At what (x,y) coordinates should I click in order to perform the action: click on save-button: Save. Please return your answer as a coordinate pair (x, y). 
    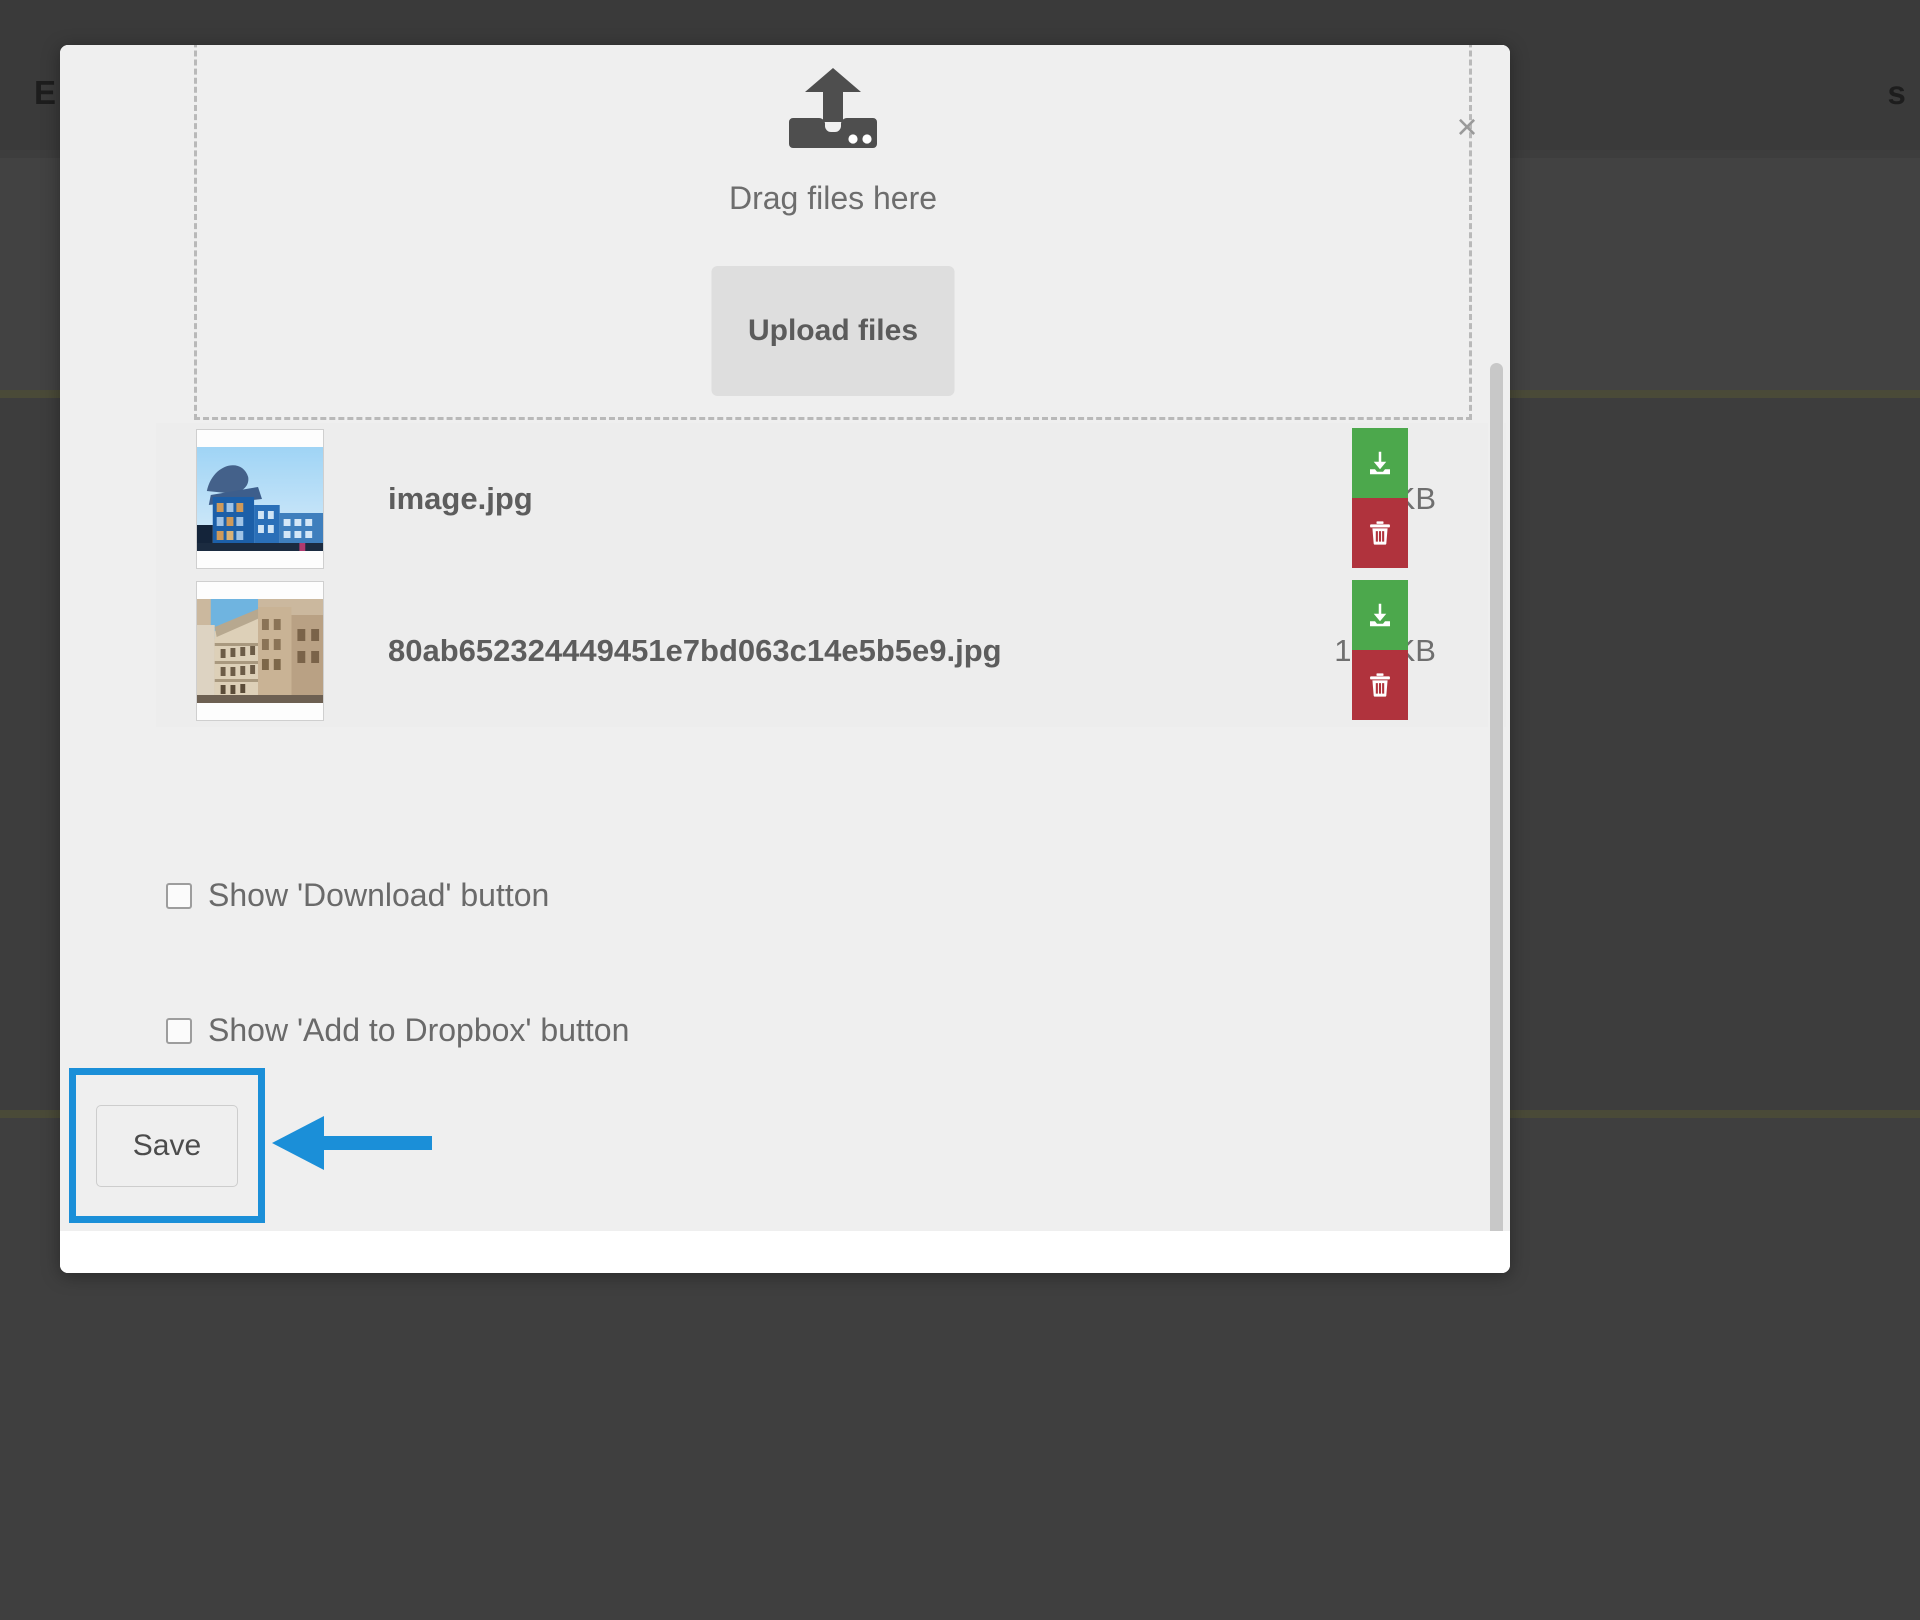
    Looking at the image, I should click on (167, 1146).